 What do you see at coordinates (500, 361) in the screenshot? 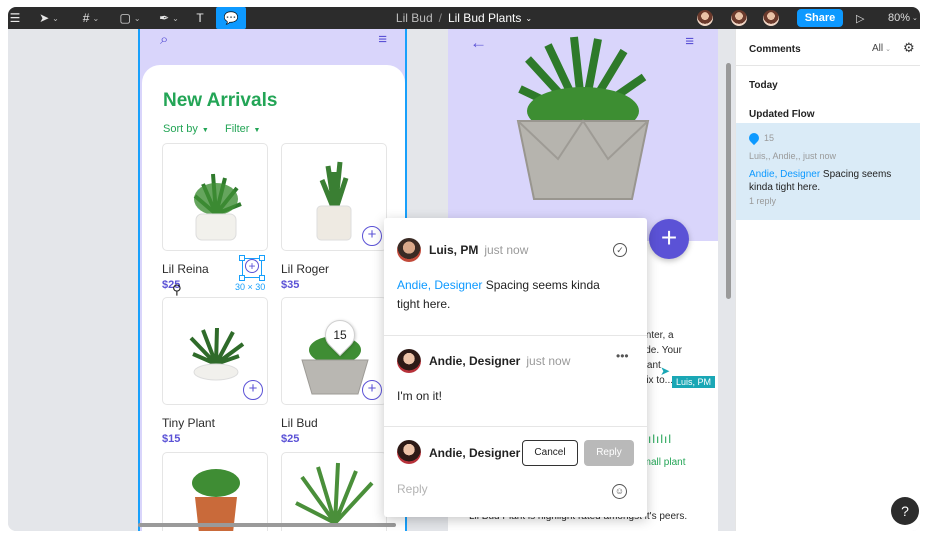
I see `comment-author: Andie, Designer just now` at bounding box center [500, 361].